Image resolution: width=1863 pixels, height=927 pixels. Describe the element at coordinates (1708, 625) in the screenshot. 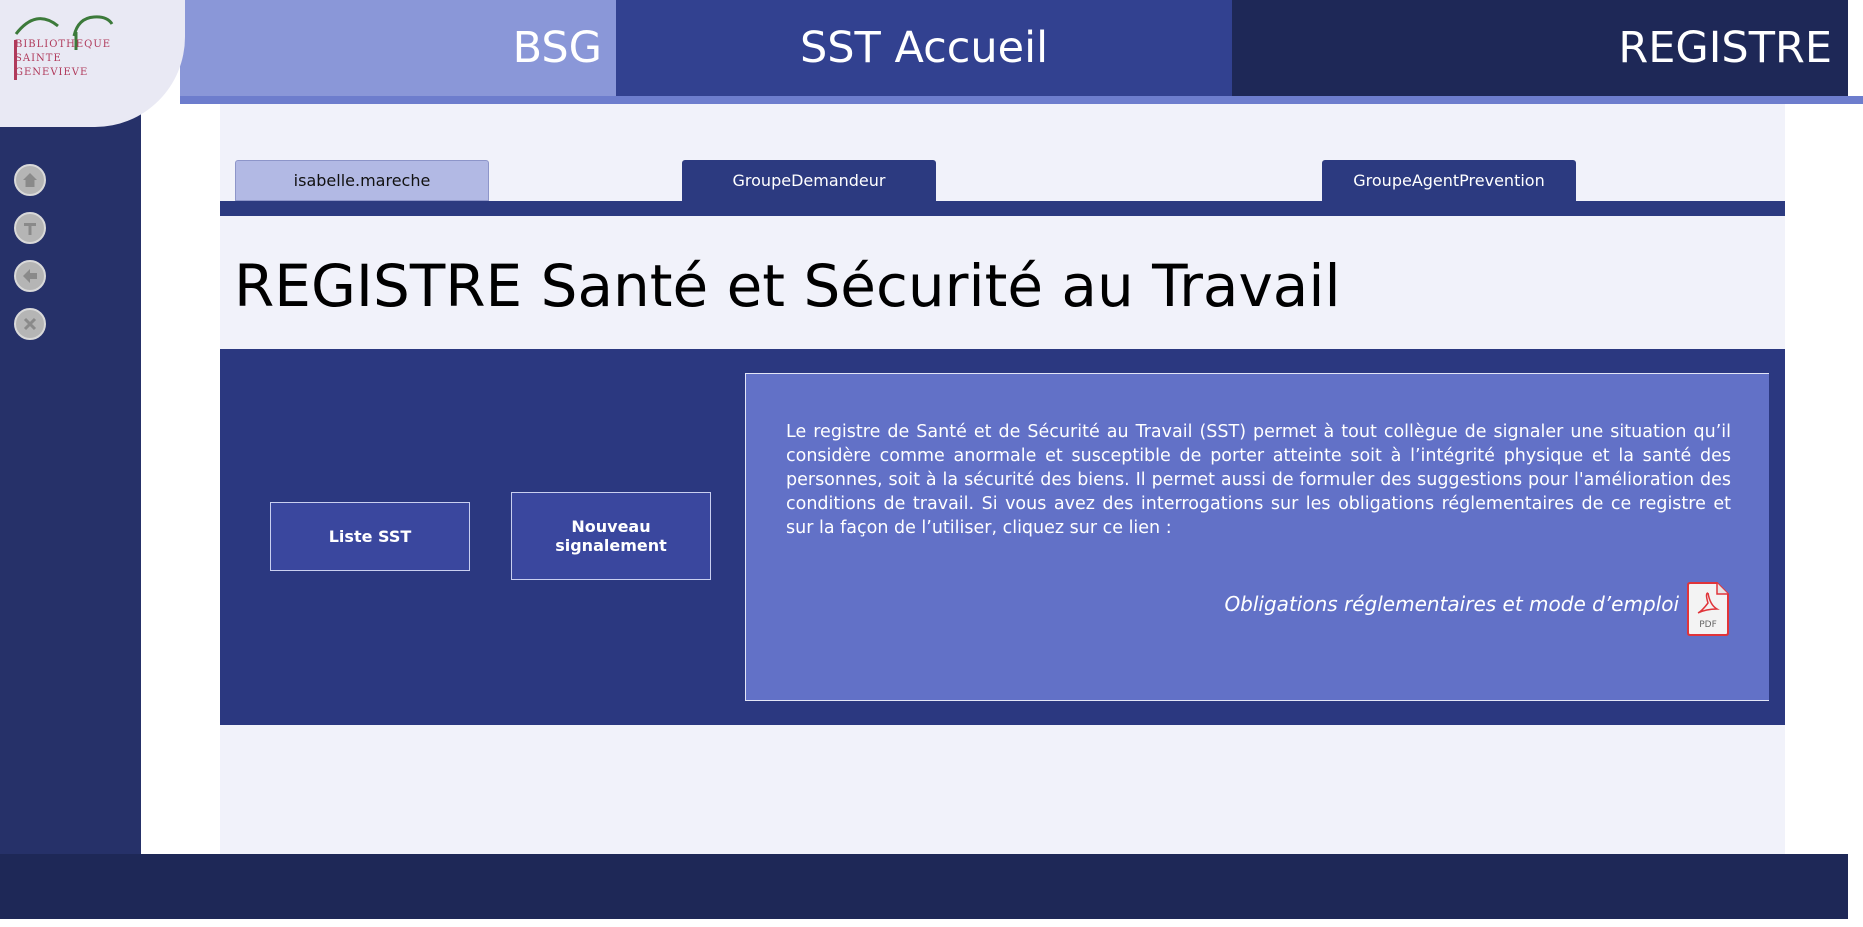

I see `pdf-label: PDF` at that location.